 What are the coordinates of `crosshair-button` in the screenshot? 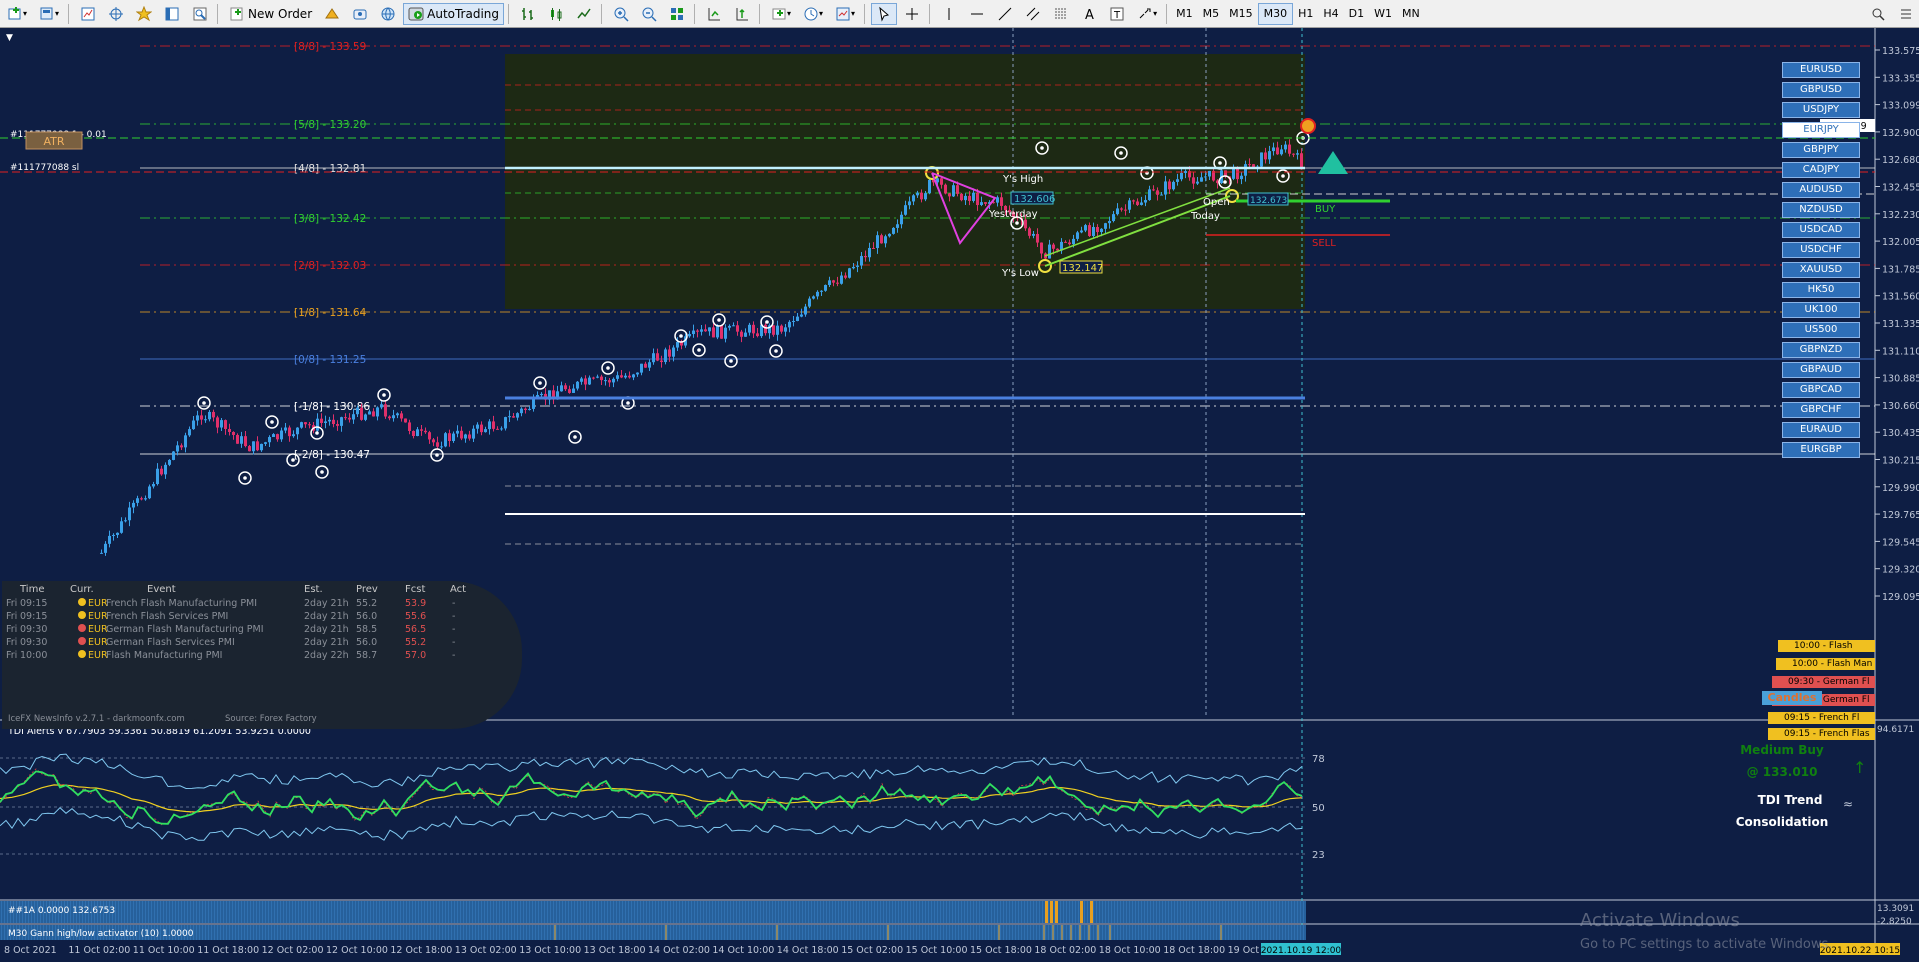 It's located at (912, 14).